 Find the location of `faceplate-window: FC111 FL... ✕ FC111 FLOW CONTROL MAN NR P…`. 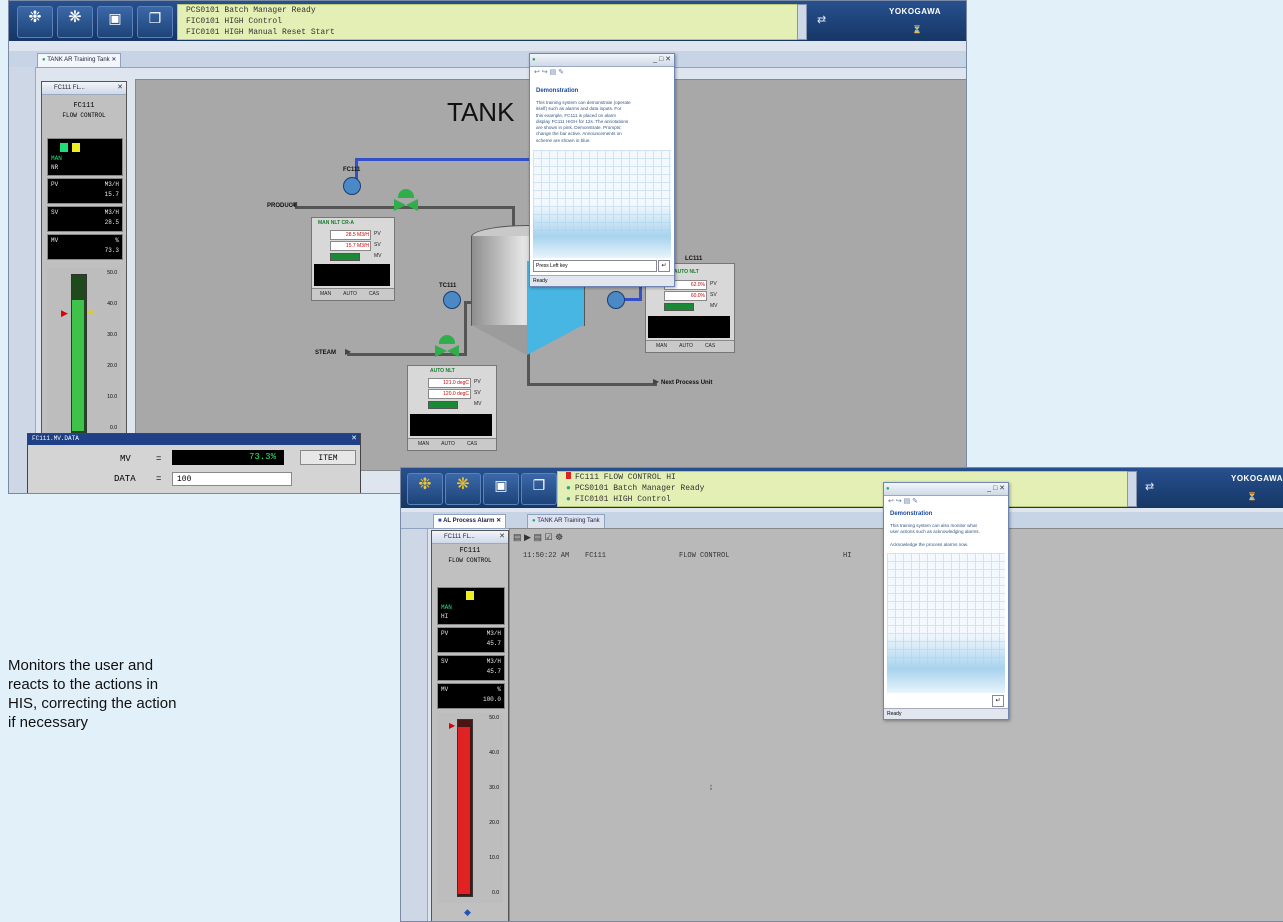

faceplate-window: FC111 FL... ✕ FC111 FLOW CONTROL MAN NR P… is located at coordinates (84, 262).